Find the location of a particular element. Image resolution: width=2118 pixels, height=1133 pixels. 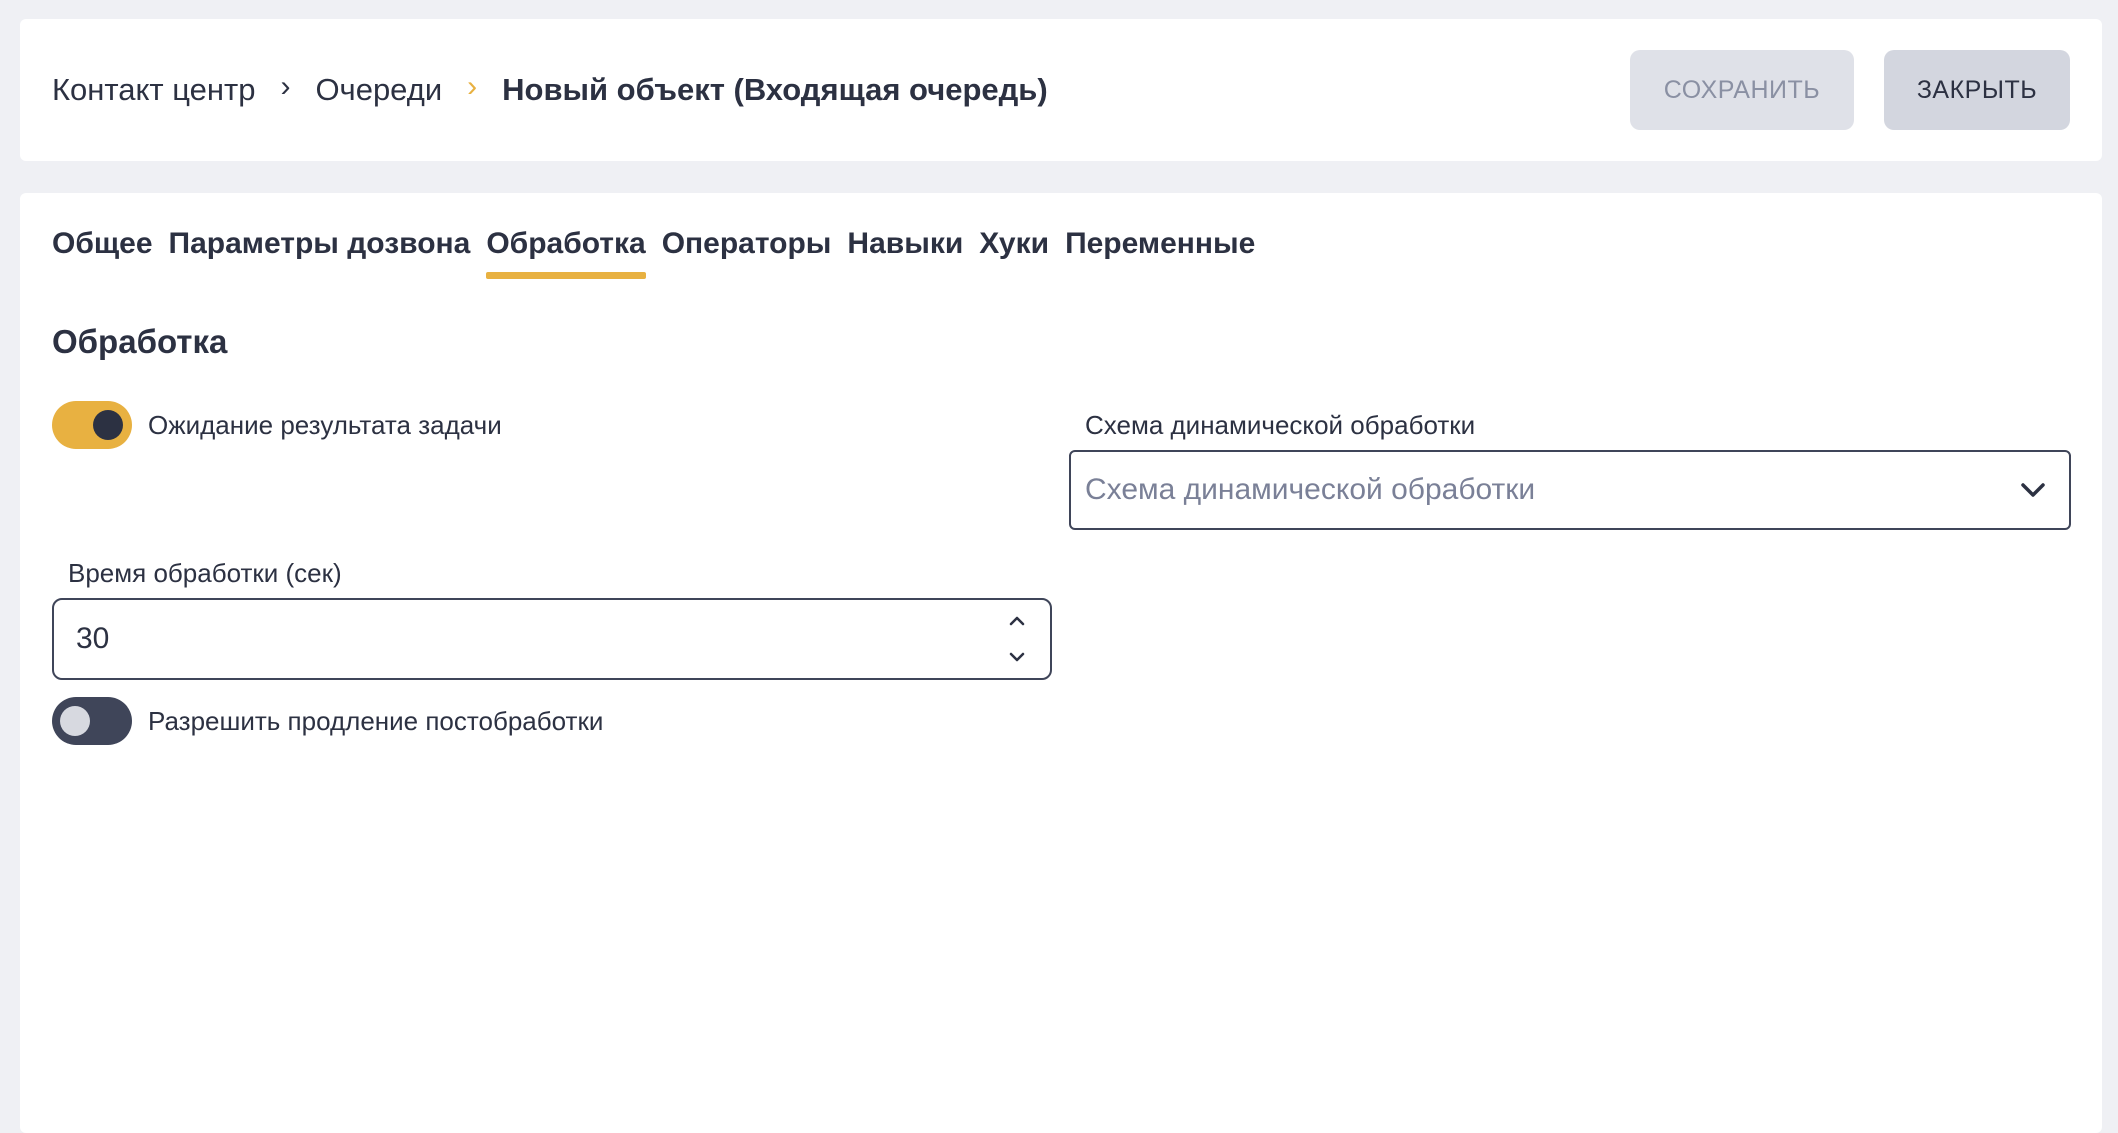

dynamic-schema-select: Схема динамической обработки is located at coordinates (1570, 490).